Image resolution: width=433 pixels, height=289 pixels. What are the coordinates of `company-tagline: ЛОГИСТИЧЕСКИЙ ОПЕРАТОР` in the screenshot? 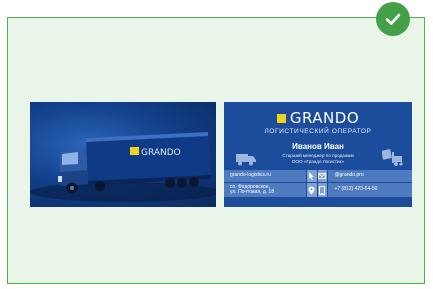 It's located at (318, 131).